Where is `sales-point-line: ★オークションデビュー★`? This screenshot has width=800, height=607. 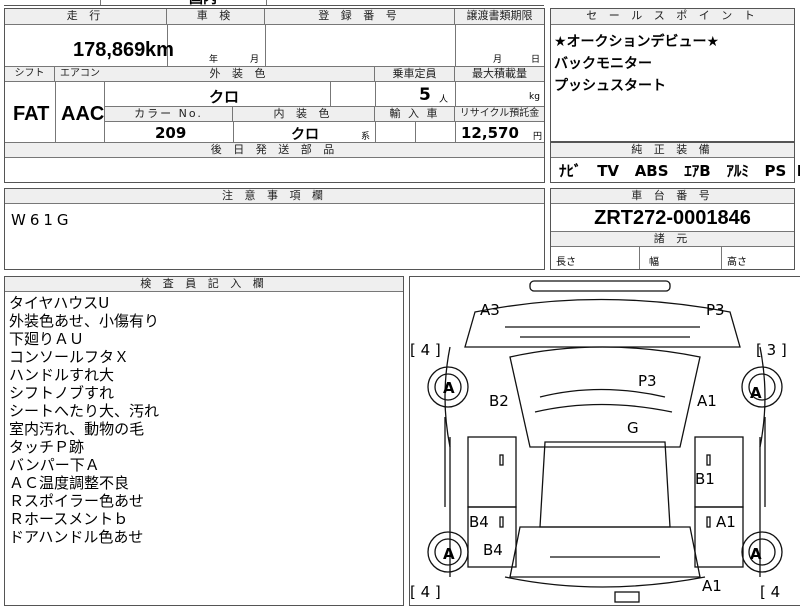 sales-point-line: ★オークションデビュー★ is located at coordinates (637, 42).